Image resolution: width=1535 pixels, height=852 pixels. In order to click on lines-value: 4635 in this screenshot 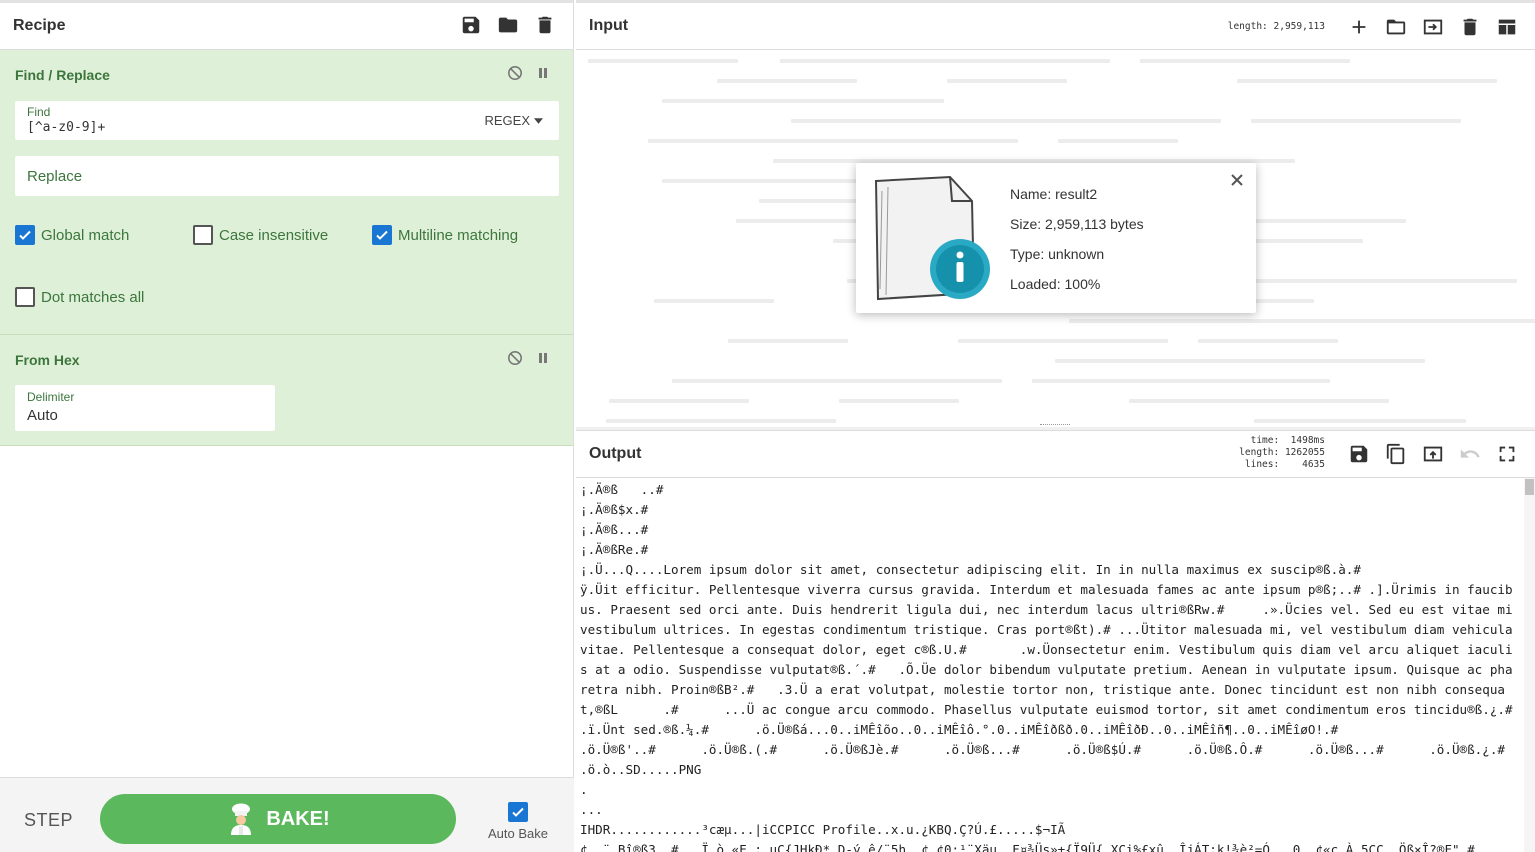, I will do `click(1313, 464)`.